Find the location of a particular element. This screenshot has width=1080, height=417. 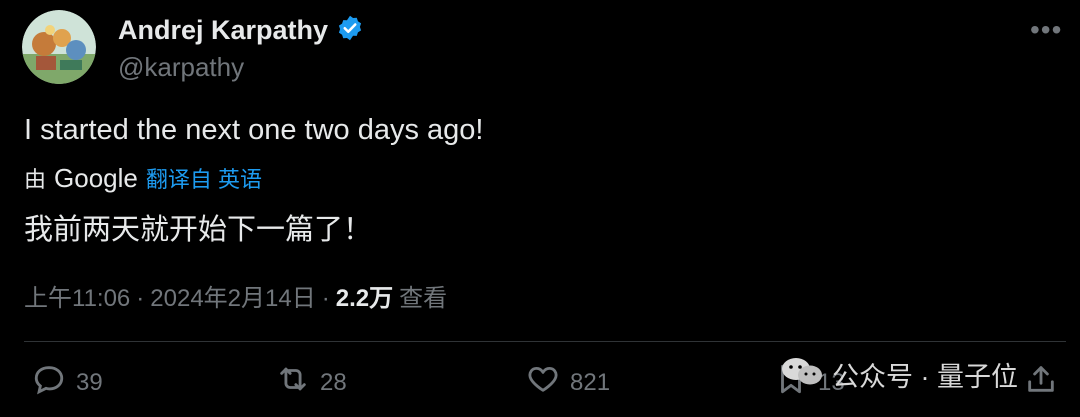

verified-badge-icon is located at coordinates (350, 30).